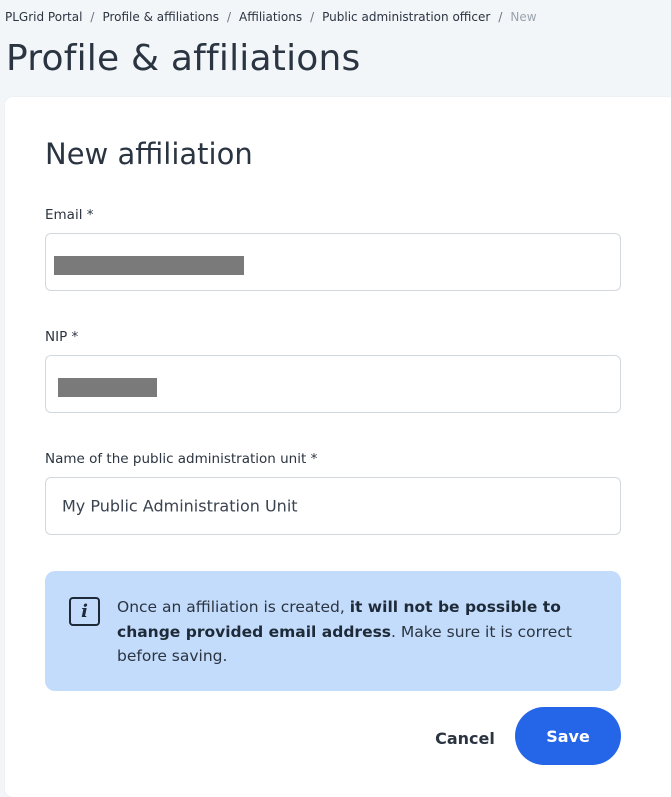 This screenshot has width=671, height=797. What do you see at coordinates (568, 736) in the screenshot?
I see `save-button: Save` at bounding box center [568, 736].